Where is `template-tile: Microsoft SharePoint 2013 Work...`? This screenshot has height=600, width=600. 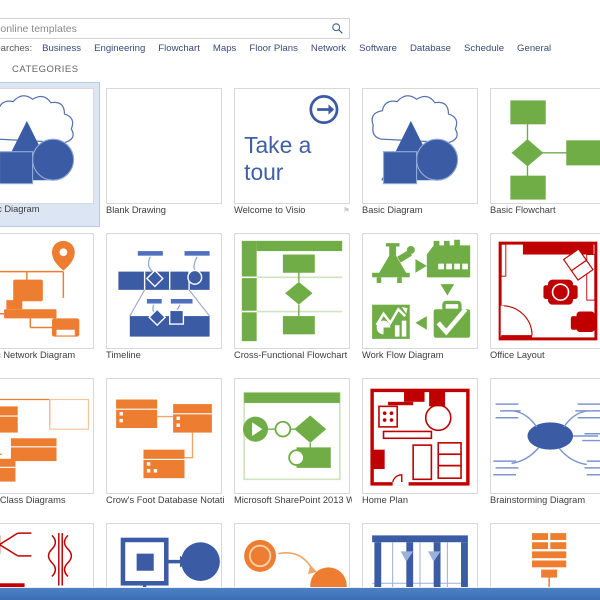
template-tile: Microsoft SharePoint 2013 Work... is located at coordinates (292, 444).